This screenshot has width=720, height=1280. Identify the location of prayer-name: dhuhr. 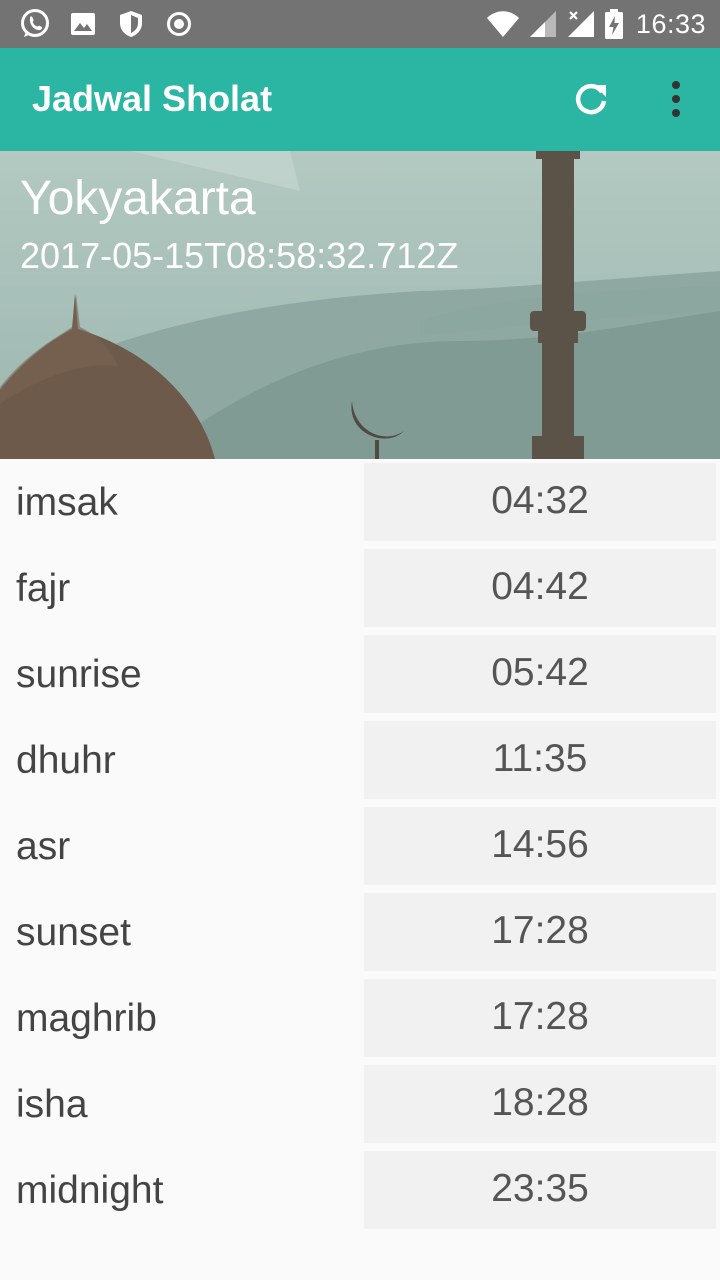
(66, 760).